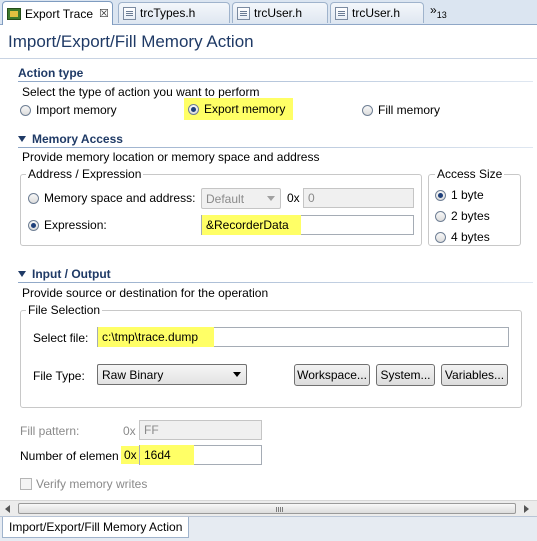 This screenshot has height=541, width=537. I want to click on select-file-input: c:\tmp\trace.dump, so click(303, 337).